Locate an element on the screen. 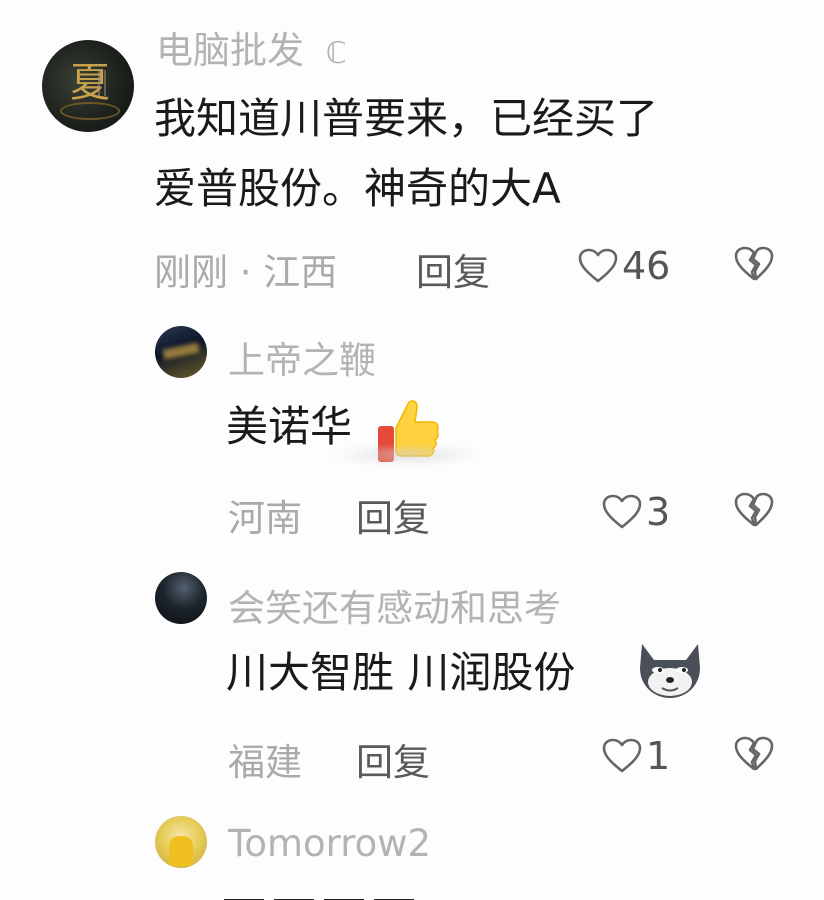 The width and height of the screenshot is (824, 900). avatar: 夏 is located at coordinates (88, 86).